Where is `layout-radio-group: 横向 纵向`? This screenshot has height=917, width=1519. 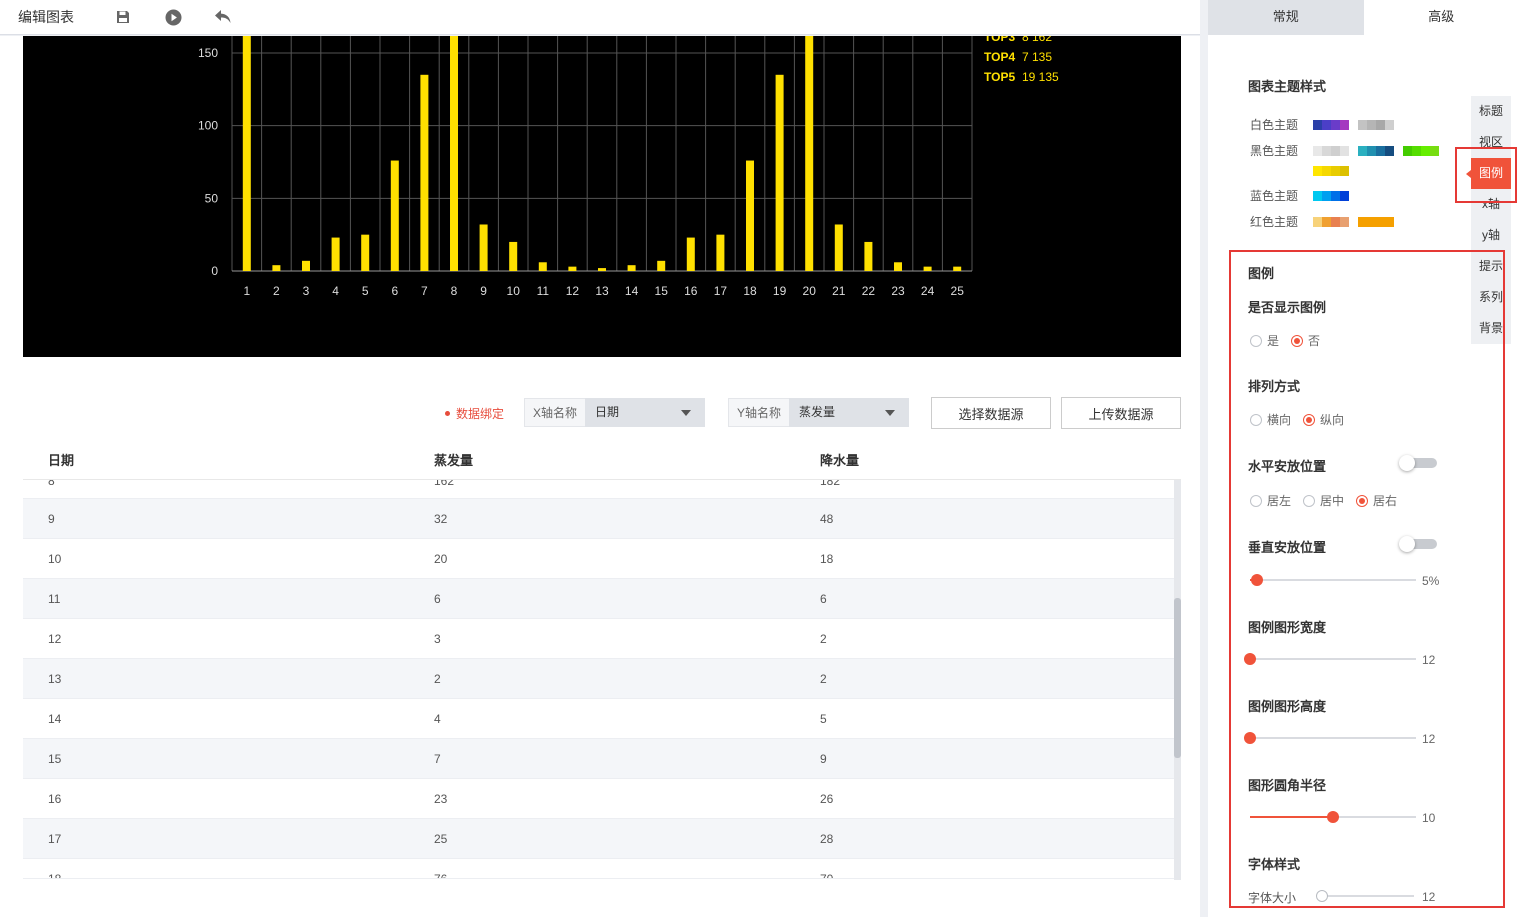
layout-radio-group: 横向 纵向 is located at coordinates (1303, 419).